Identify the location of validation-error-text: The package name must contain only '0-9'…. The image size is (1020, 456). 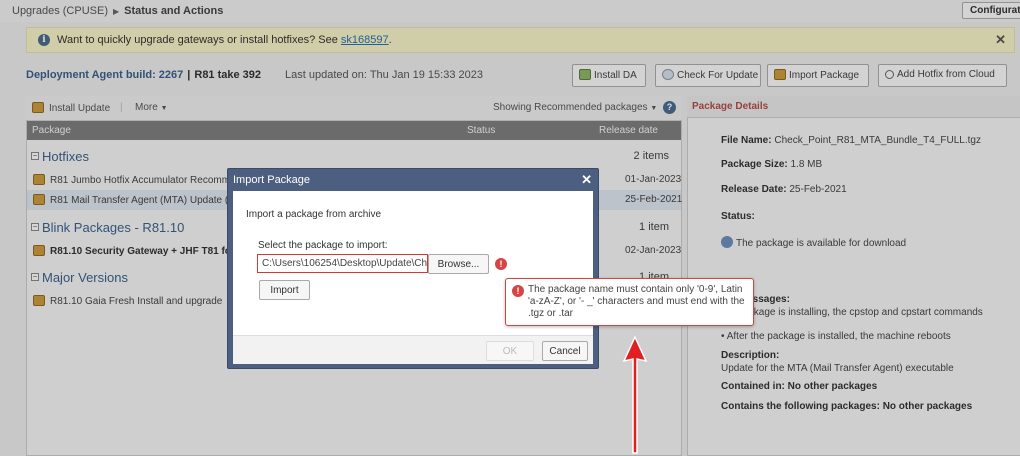
(636, 301).